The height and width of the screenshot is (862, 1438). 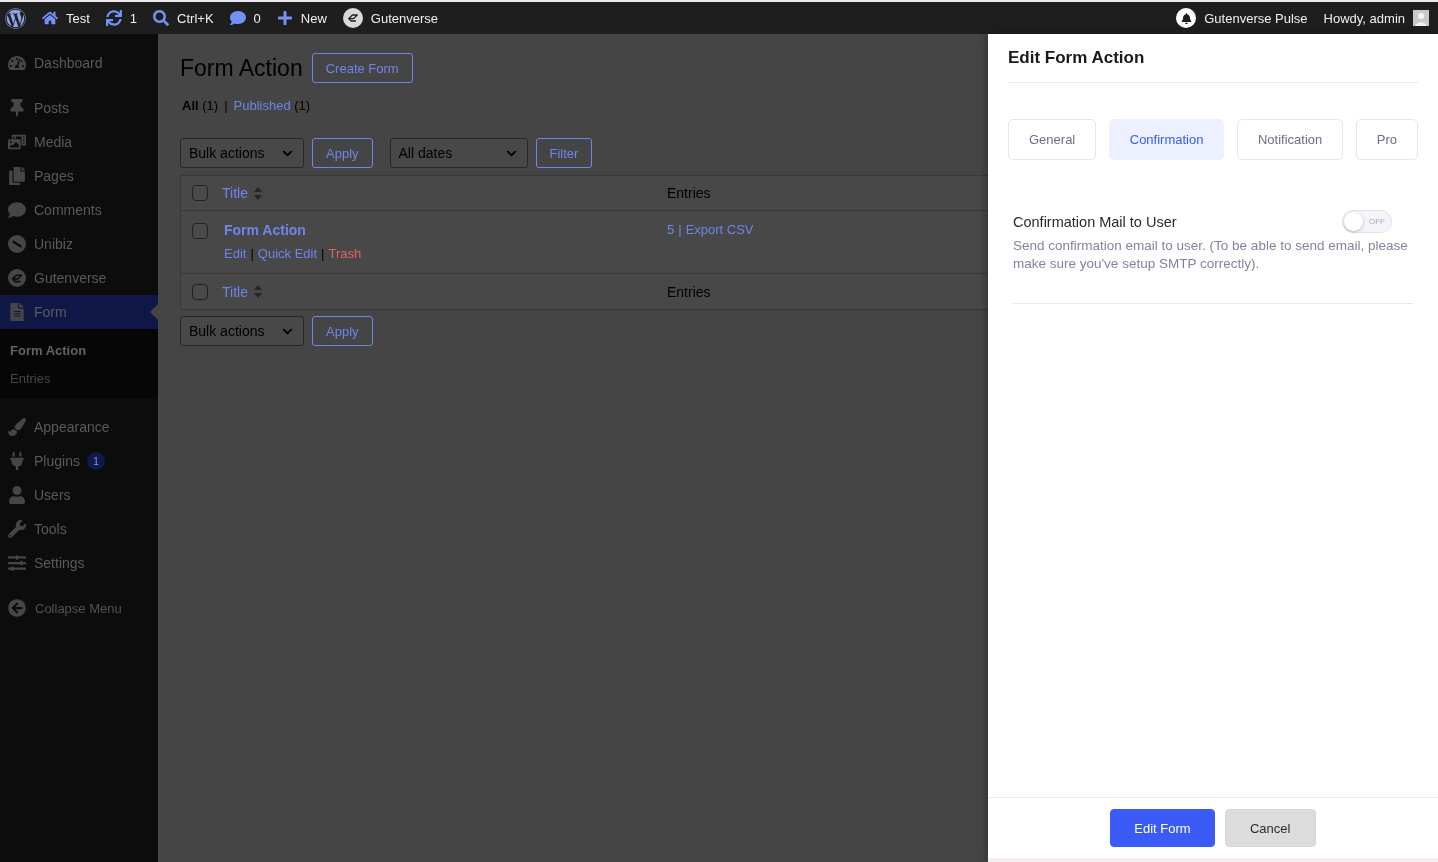 What do you see at coordinates (79, 244) in the screenshot?
I see `sidebar-item: Unibiz` at bounding box center [79, 244].